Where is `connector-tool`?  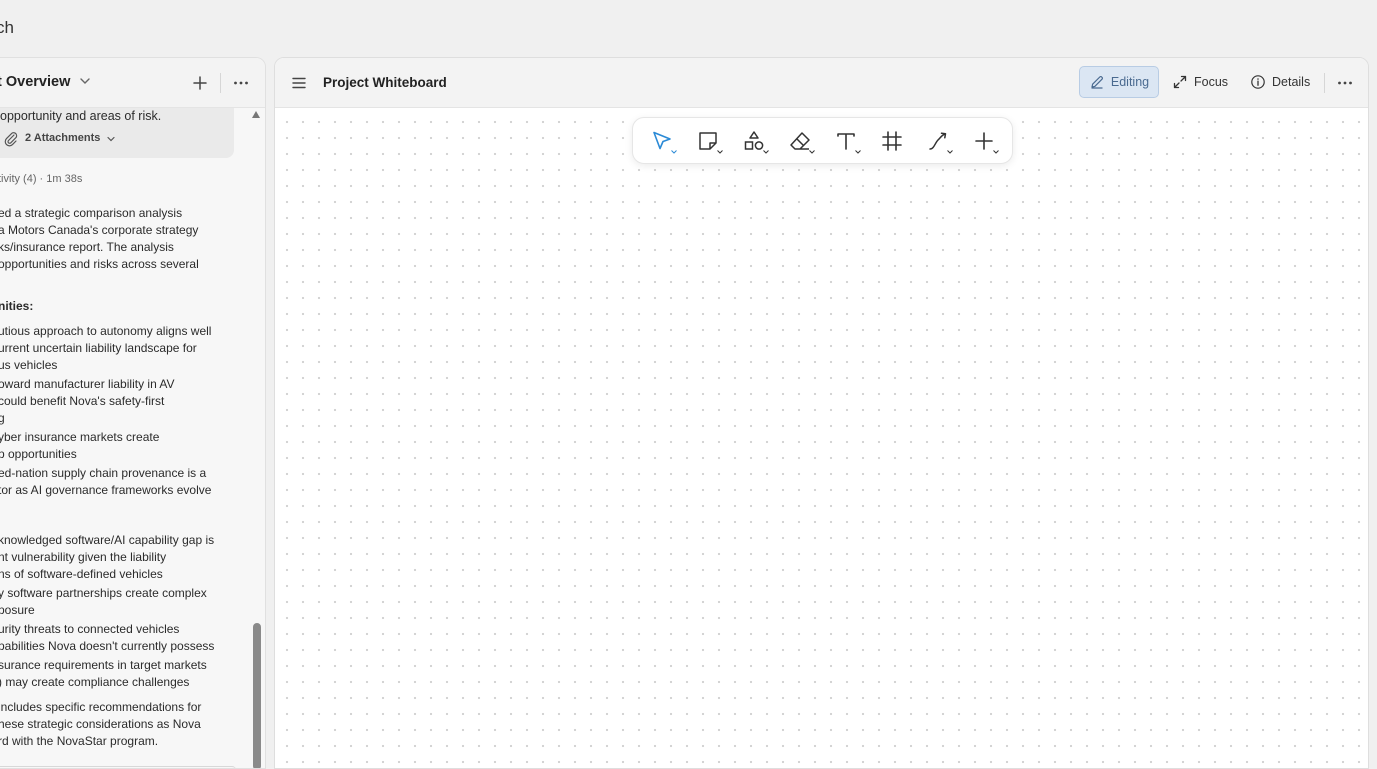 connector-tool is located at coordinates (938, 141).